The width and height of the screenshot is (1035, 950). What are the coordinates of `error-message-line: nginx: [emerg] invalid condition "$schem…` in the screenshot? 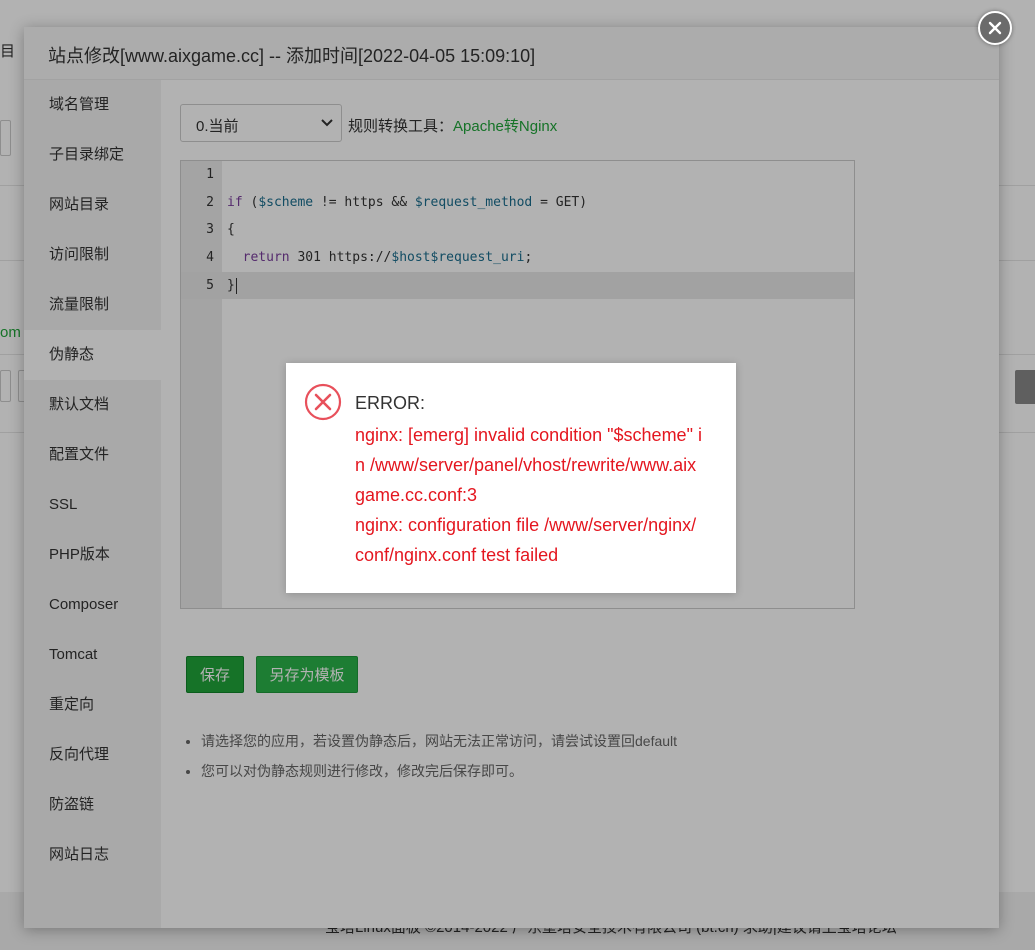 It's located at (528, 465).